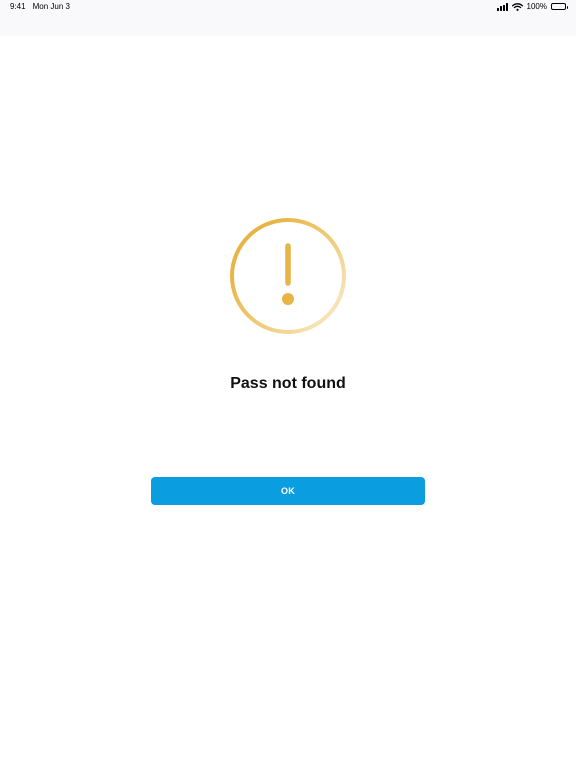 Image resolution: width=576 pixels, height=768 pixels. Describe the element at coordinates (502, 7) in the screenshot. I see `cellular-signal-icon` at that location.